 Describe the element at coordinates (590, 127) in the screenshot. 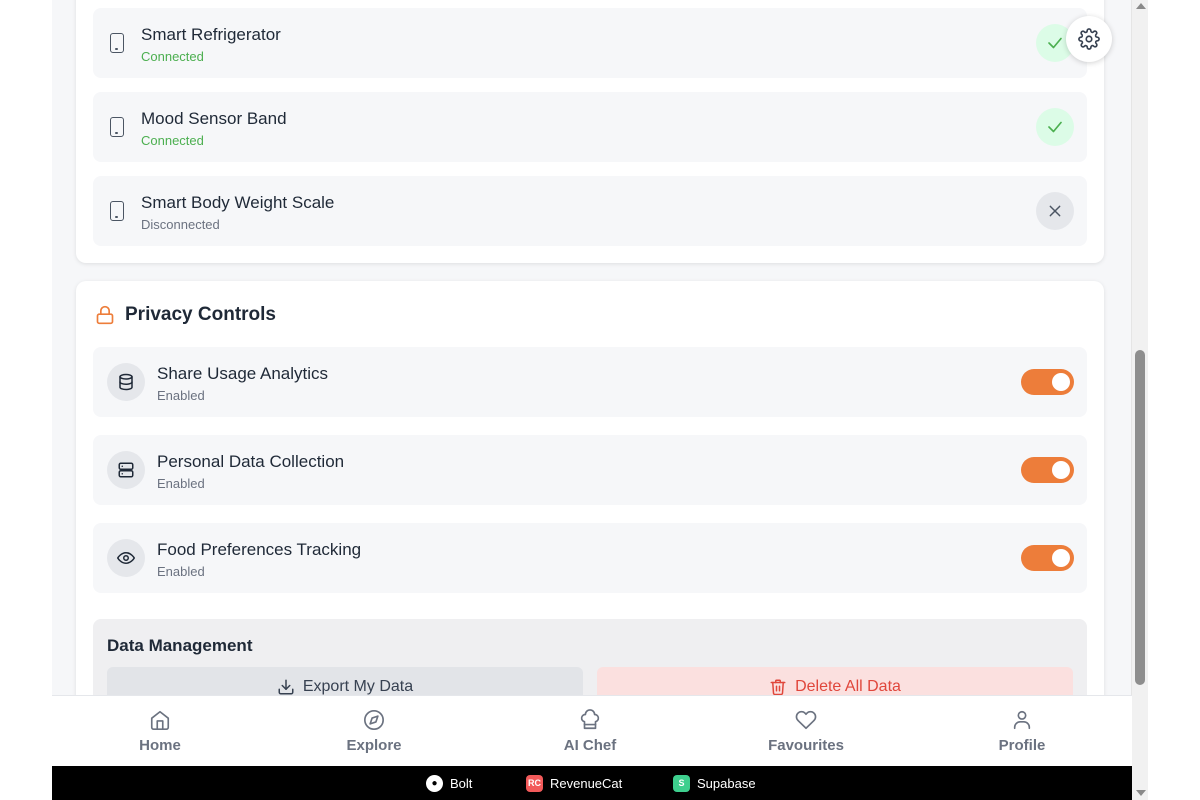

I see `device-row-mood-sensor-band: Mood Sensor Band Connected` at that location.